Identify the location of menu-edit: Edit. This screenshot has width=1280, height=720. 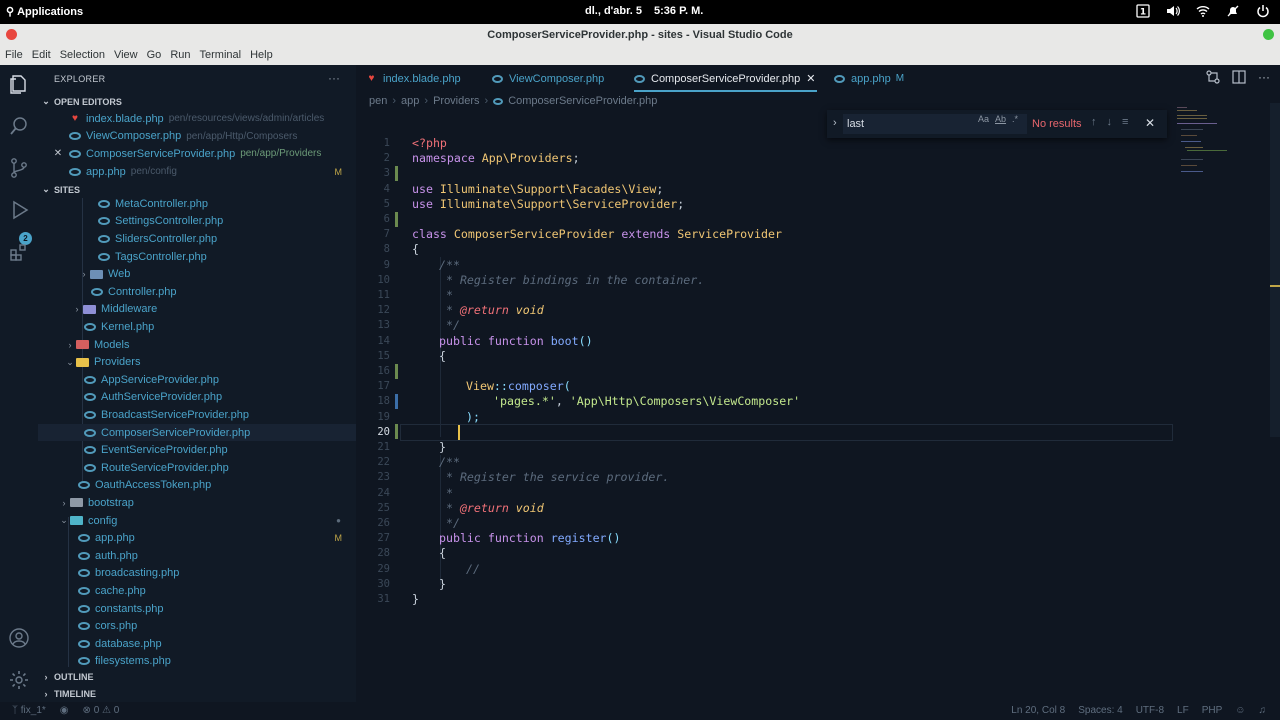
(41, 55).